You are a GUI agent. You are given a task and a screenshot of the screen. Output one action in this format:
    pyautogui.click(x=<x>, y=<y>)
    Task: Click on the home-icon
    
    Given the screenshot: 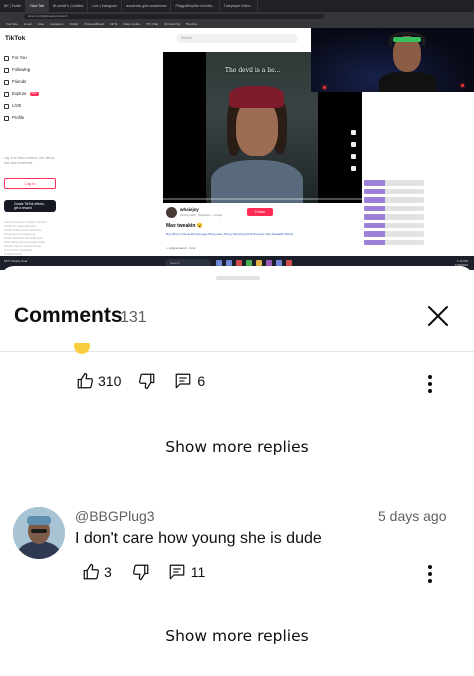 What is the action you would take?
    pyautogui.click(x=6, y=58)
    